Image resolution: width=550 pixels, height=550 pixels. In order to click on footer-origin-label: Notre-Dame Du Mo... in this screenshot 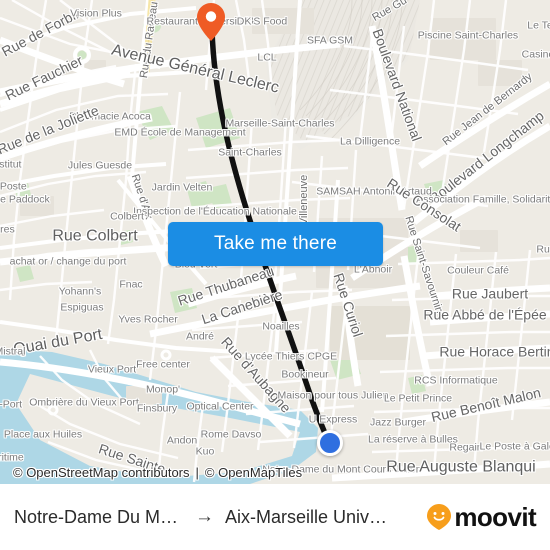, I will do `click(99, 517)`.